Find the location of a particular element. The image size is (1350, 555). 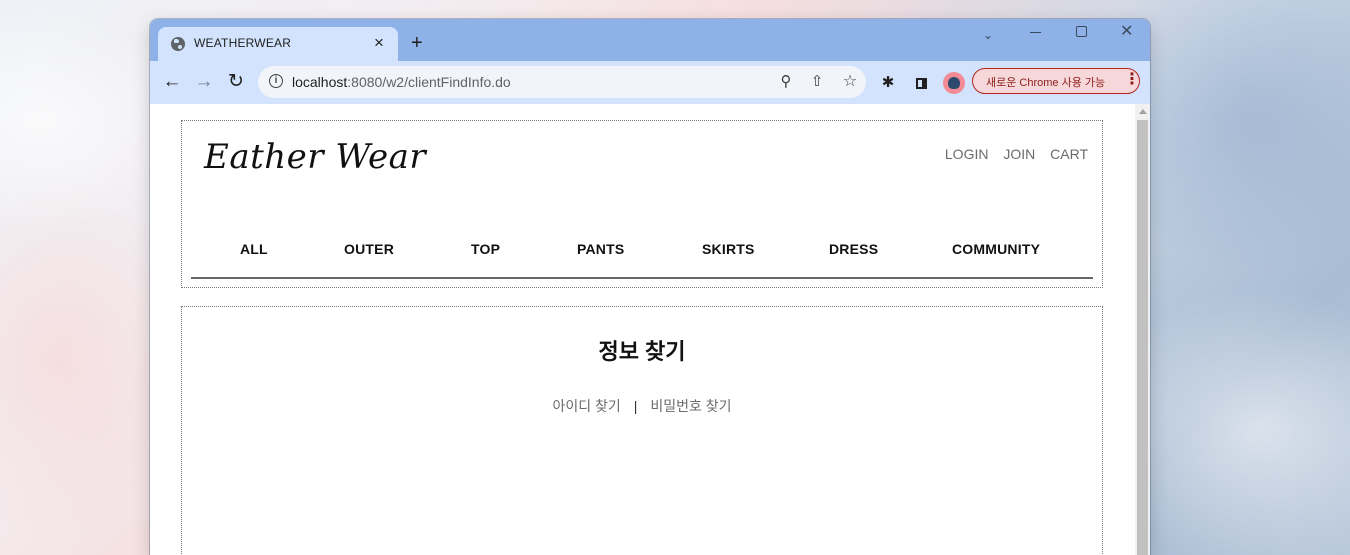

nav-item-pants: PANTS is located at coordinates (600, 249).